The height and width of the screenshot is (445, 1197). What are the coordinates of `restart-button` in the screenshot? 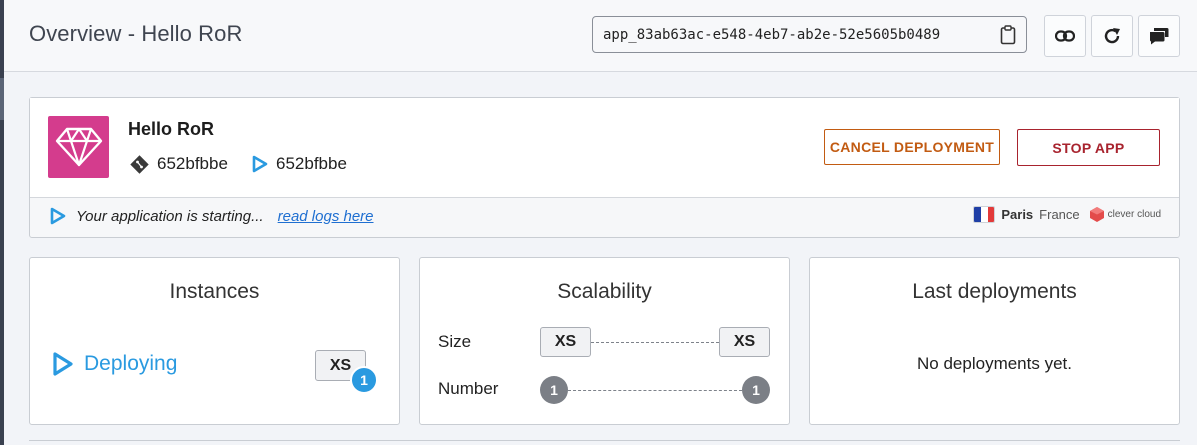 It's located at (1112, 36).